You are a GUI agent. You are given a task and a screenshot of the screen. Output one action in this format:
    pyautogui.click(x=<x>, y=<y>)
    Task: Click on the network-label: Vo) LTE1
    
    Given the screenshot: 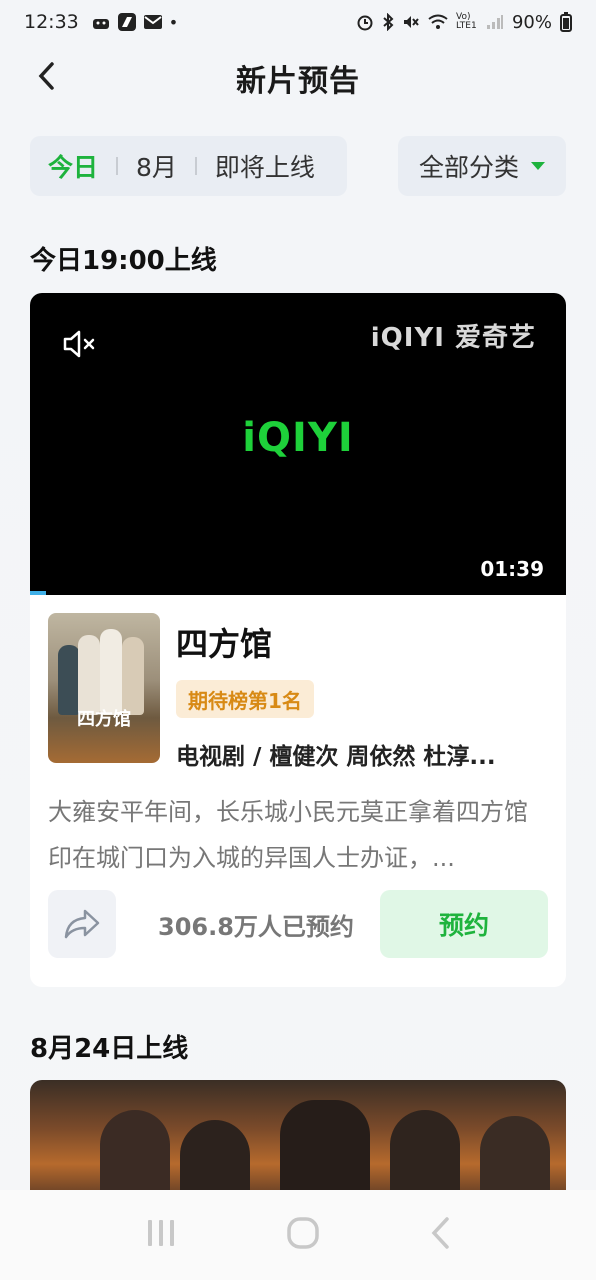 What is the action you would take?
    pyautogui.click(x=466, y=21)
    